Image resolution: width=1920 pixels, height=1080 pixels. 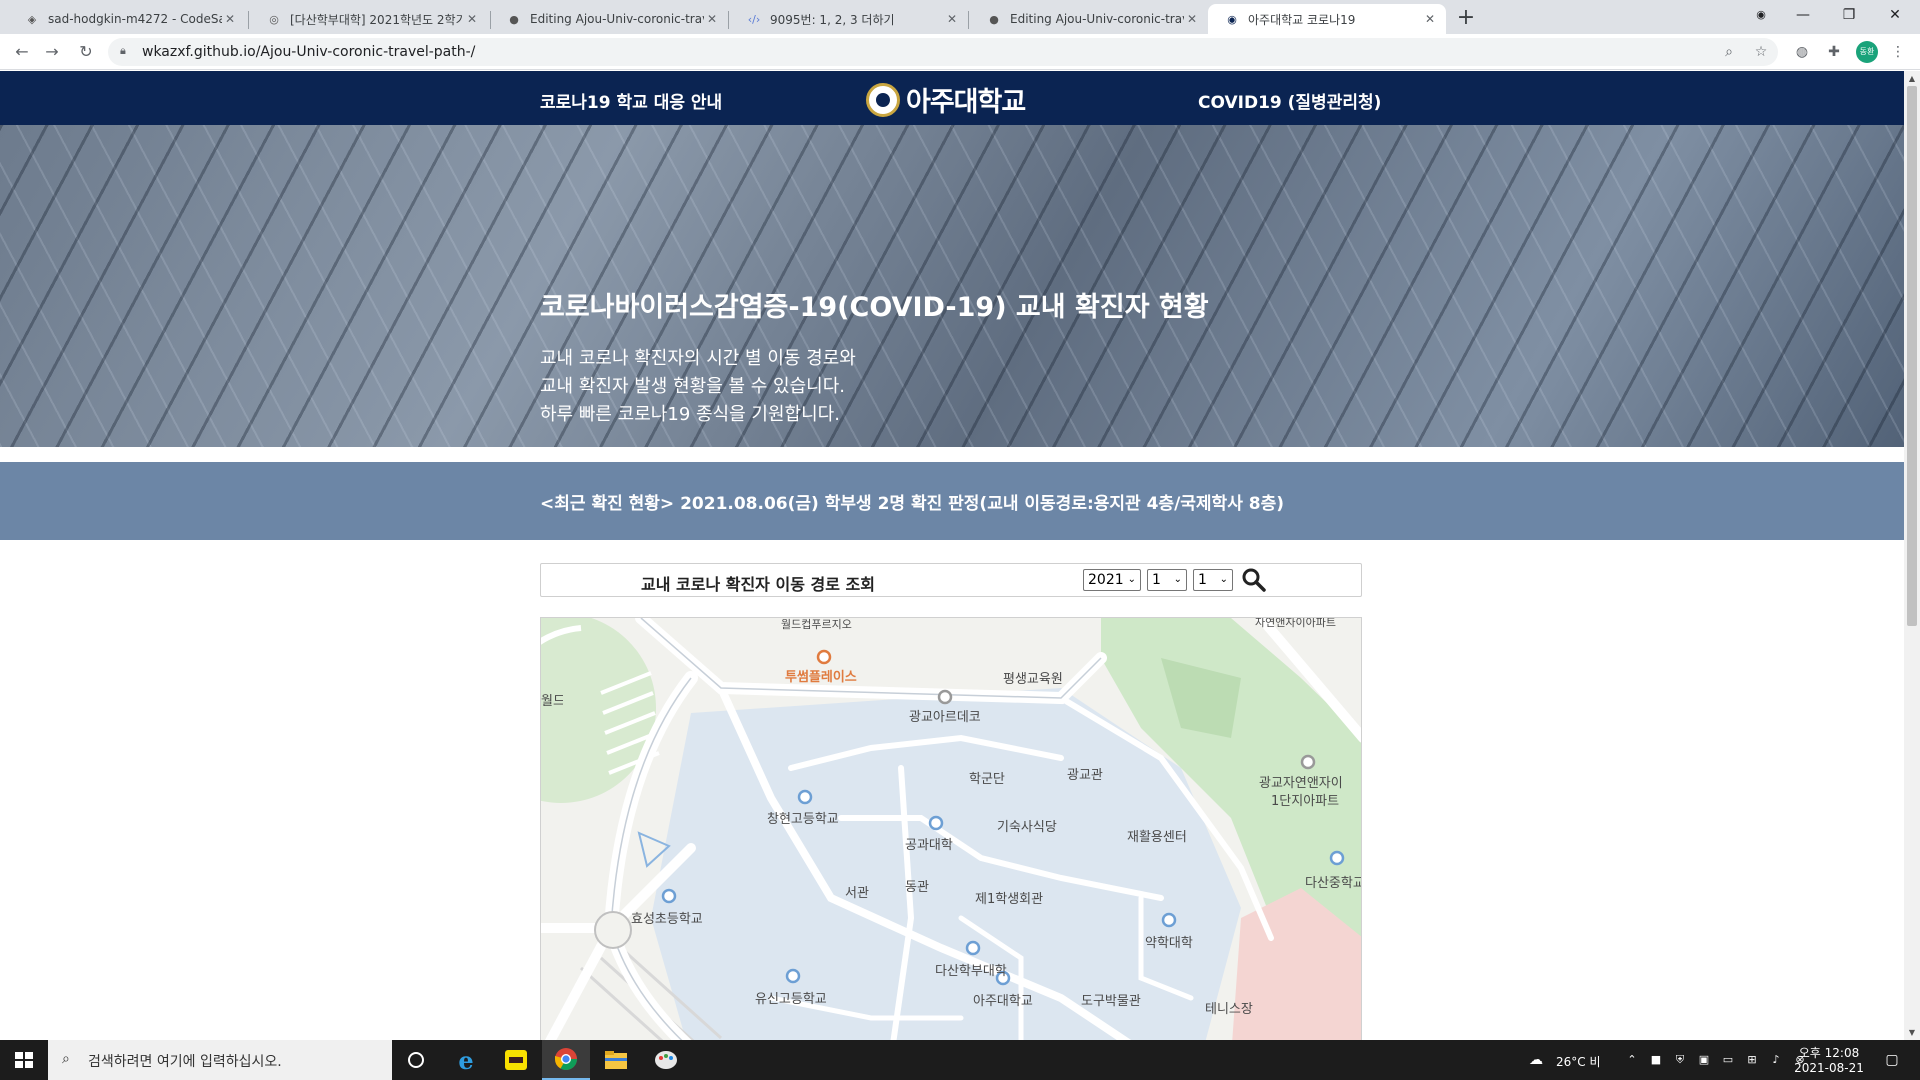 What do you see at coordinates (1912, 356) in the screenshot?
I see `scrollbar-thumb` at bounding box center [1912, 356].